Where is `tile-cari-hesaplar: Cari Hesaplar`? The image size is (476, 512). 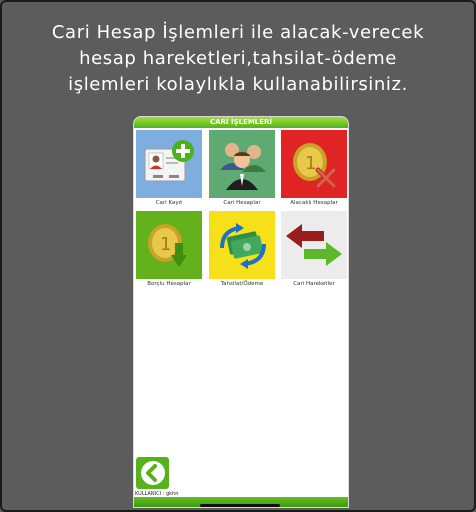
tile-cari-hesaplar: Cari Hesaplar is located at coordinates (242, 169).